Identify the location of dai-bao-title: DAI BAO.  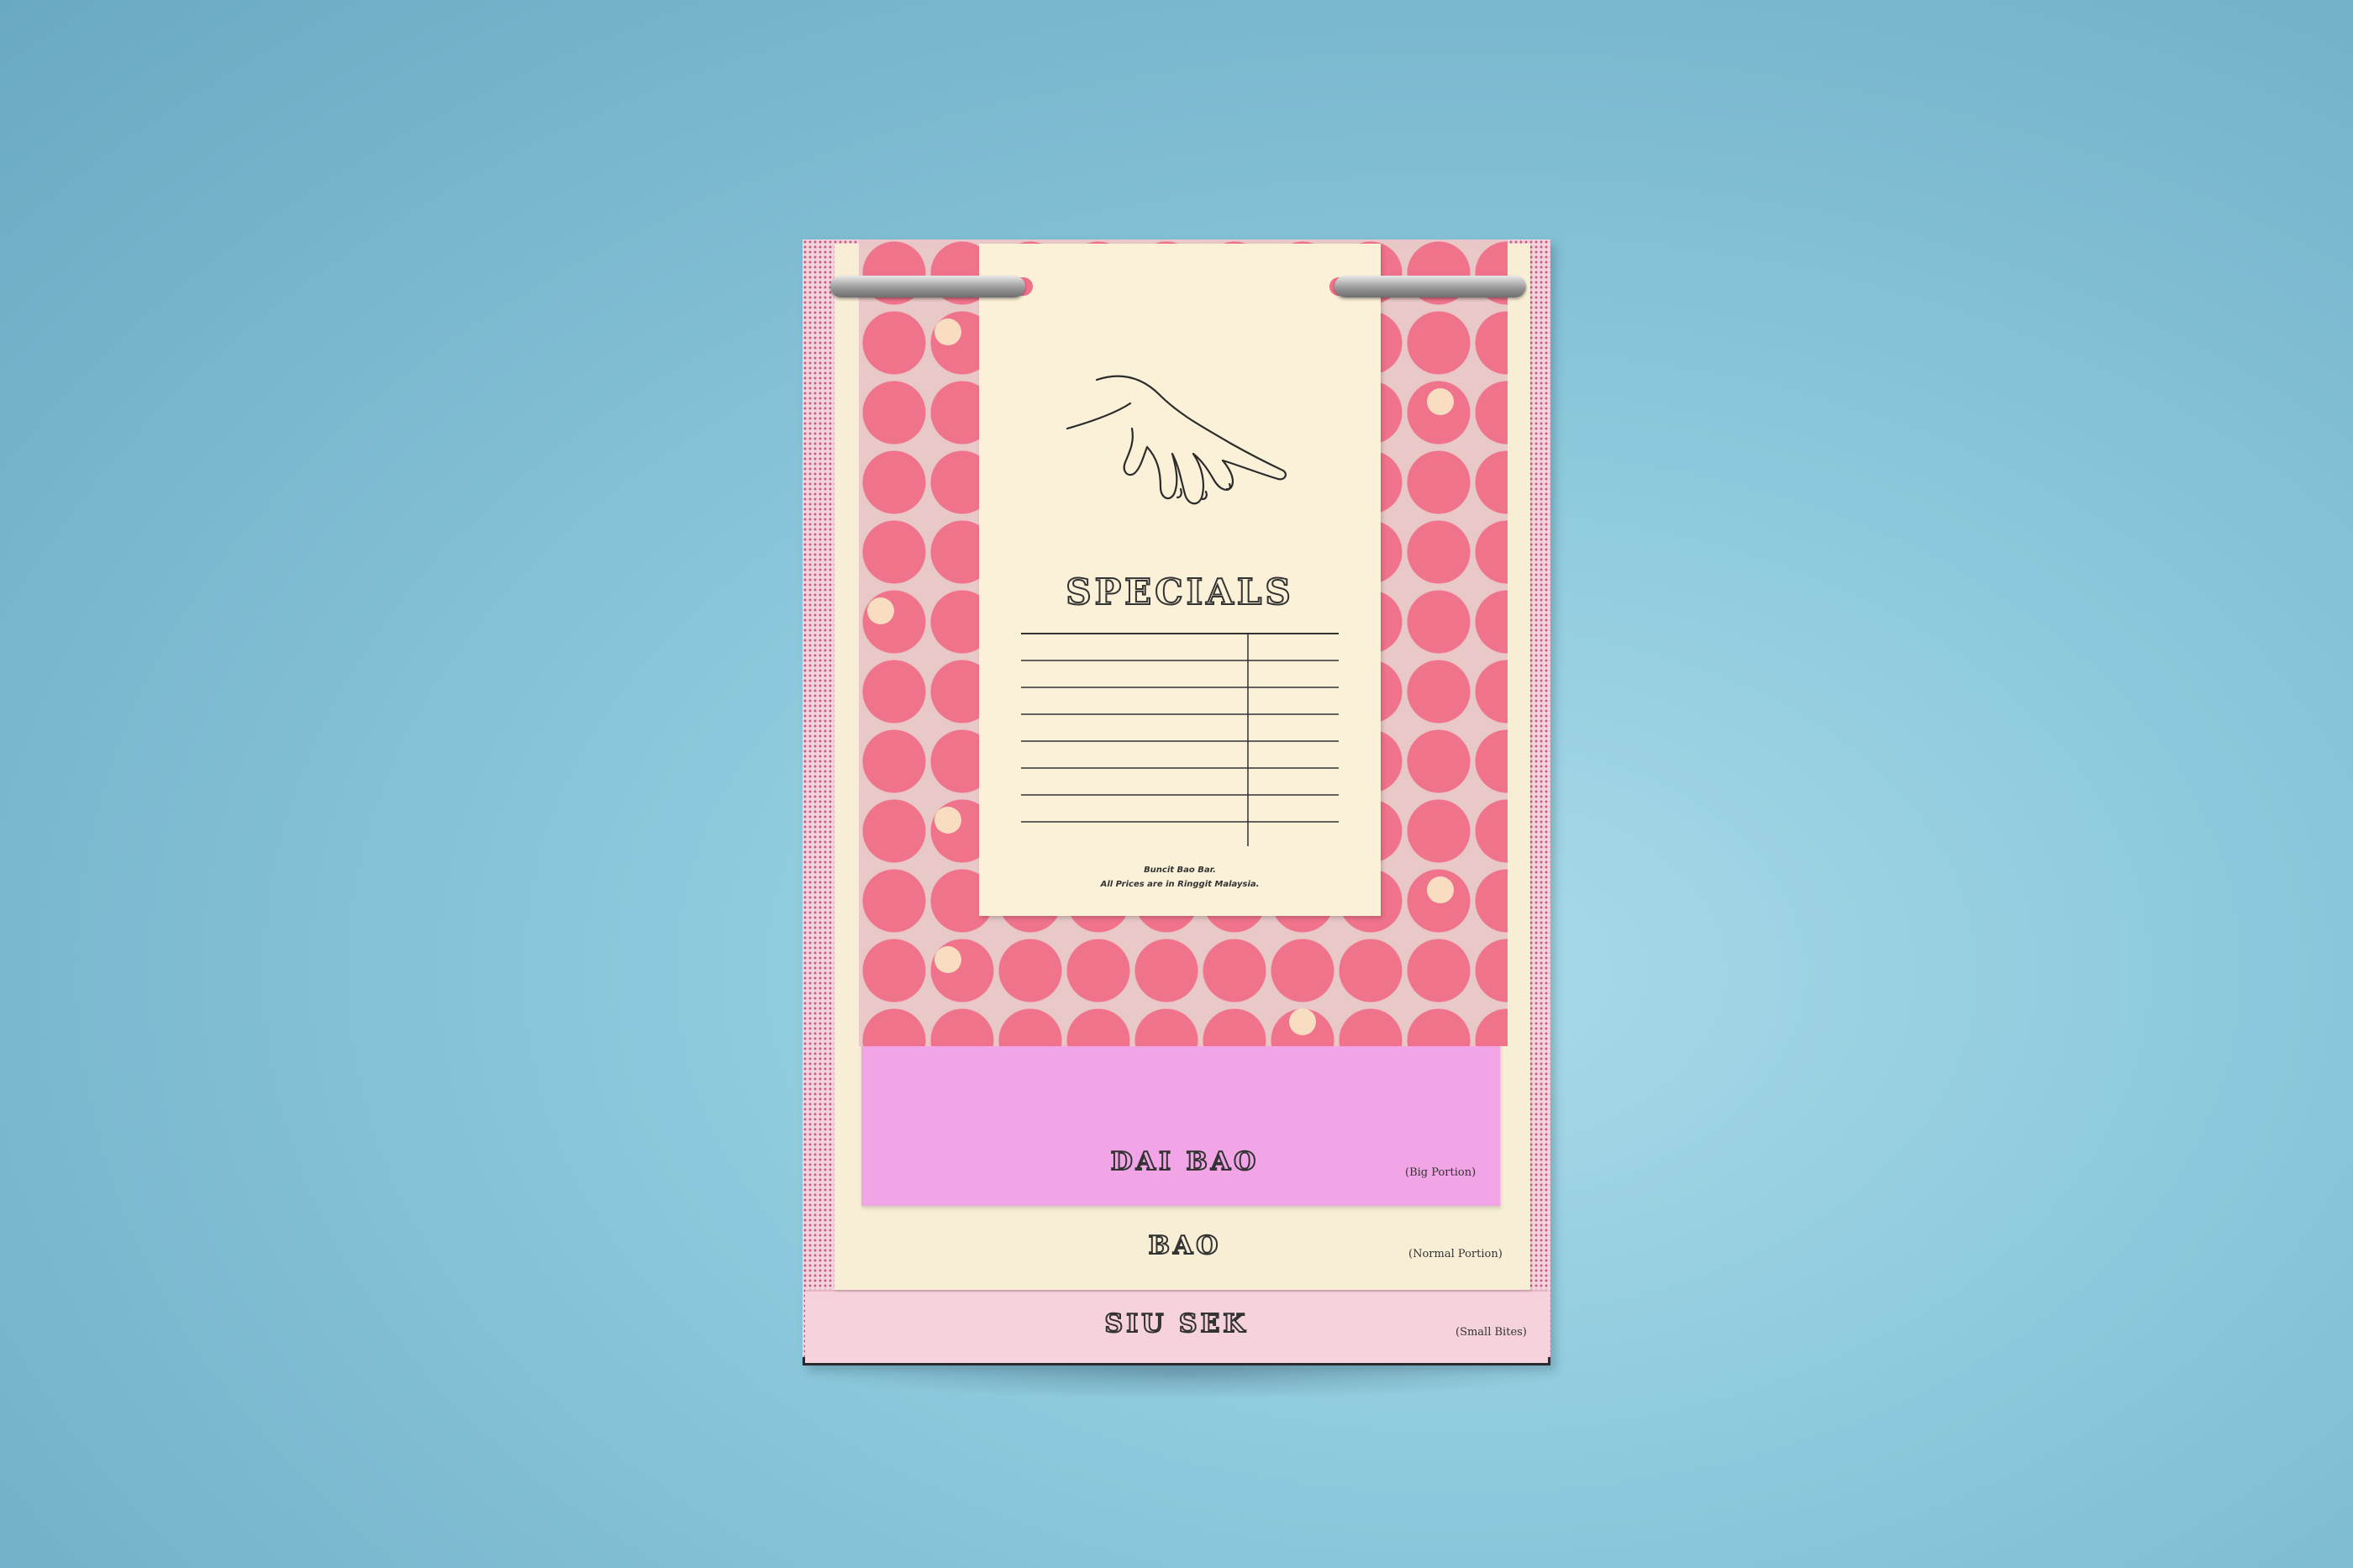
(1185, 1161).